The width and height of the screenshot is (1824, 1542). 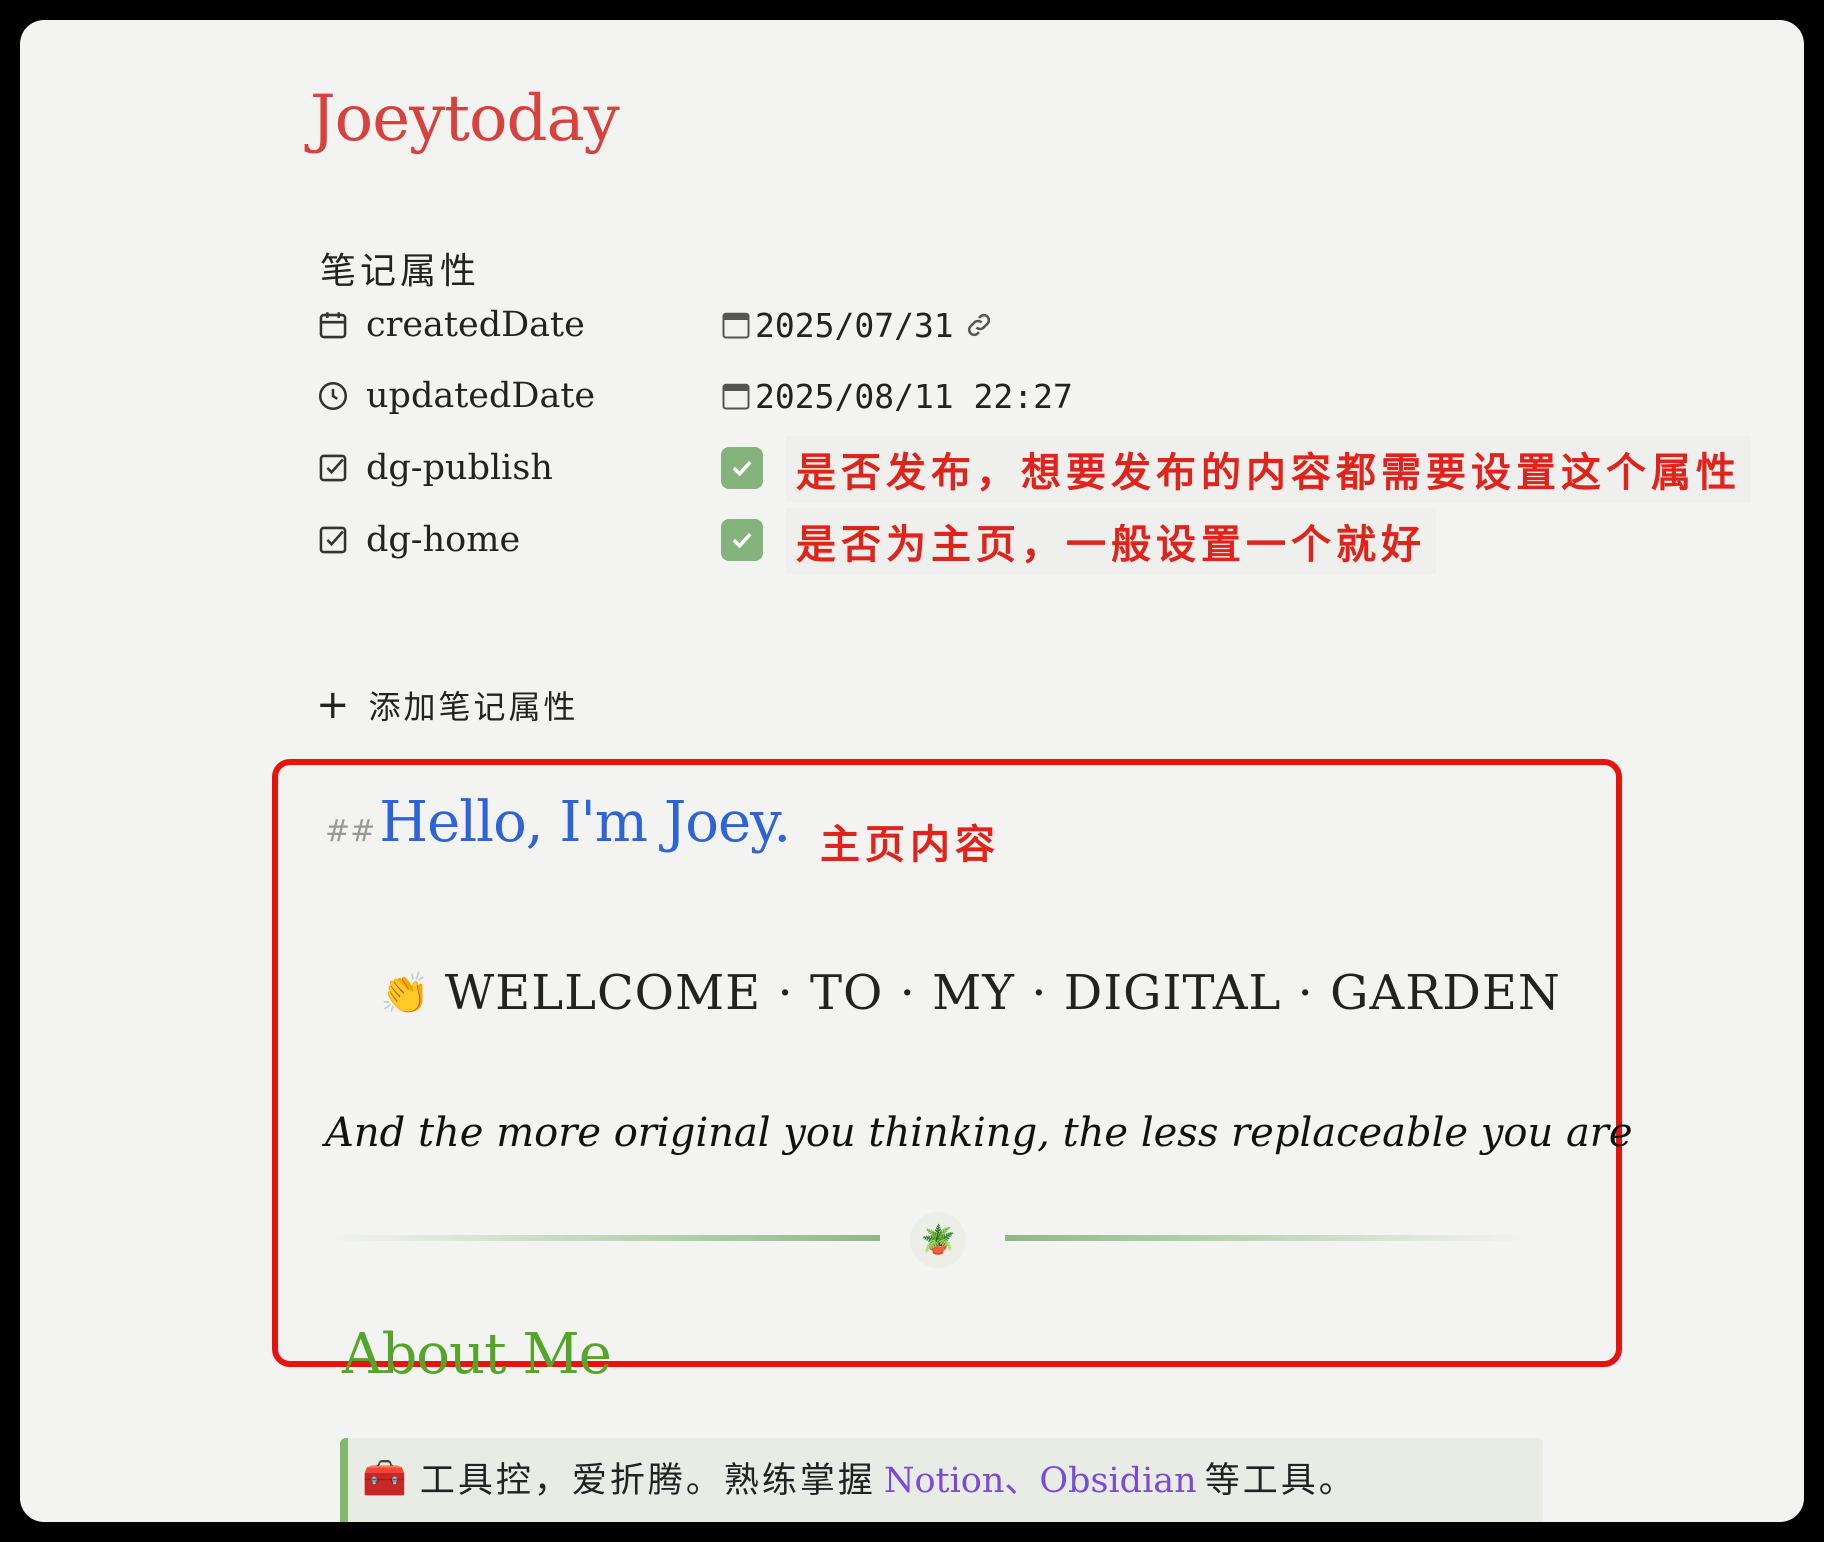 What do you see at coordinates (605, 1238) in the screenshot?
I see `divider-line-left` at bounding box center [605, 1238].